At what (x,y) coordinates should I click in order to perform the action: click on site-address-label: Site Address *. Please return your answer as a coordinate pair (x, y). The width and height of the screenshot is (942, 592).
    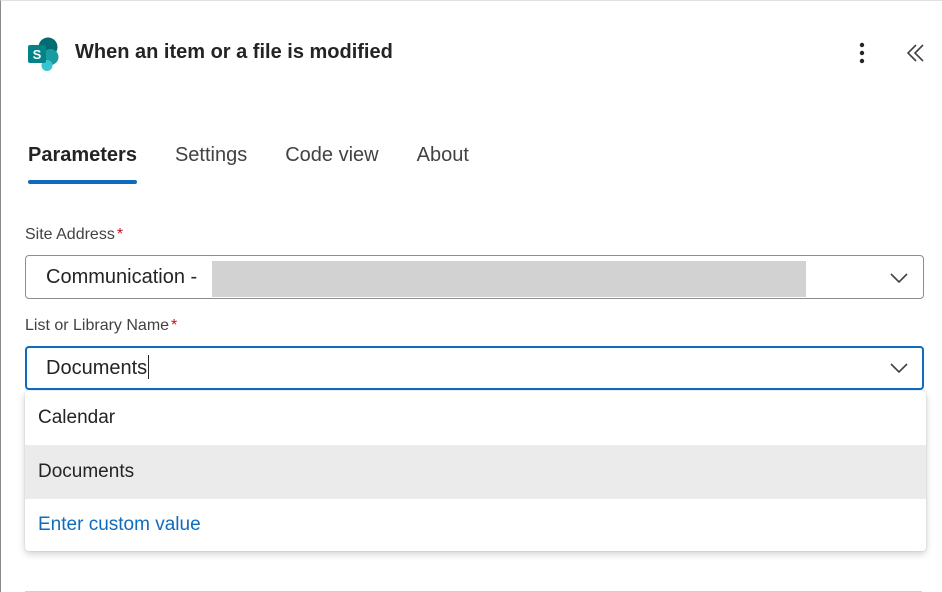
    Looking at the image, I should click on (74, 235).